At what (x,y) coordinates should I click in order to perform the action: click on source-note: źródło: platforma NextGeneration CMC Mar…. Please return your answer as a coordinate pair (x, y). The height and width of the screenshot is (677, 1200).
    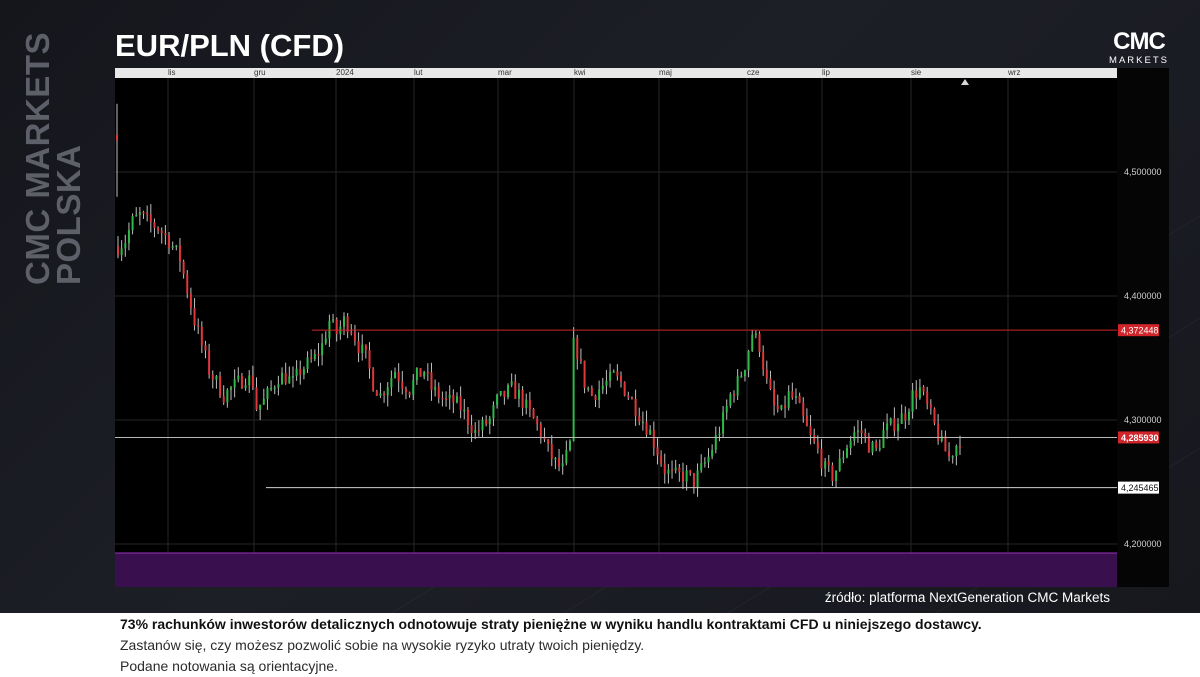
    Looking at the image, I should click on (967, 597).